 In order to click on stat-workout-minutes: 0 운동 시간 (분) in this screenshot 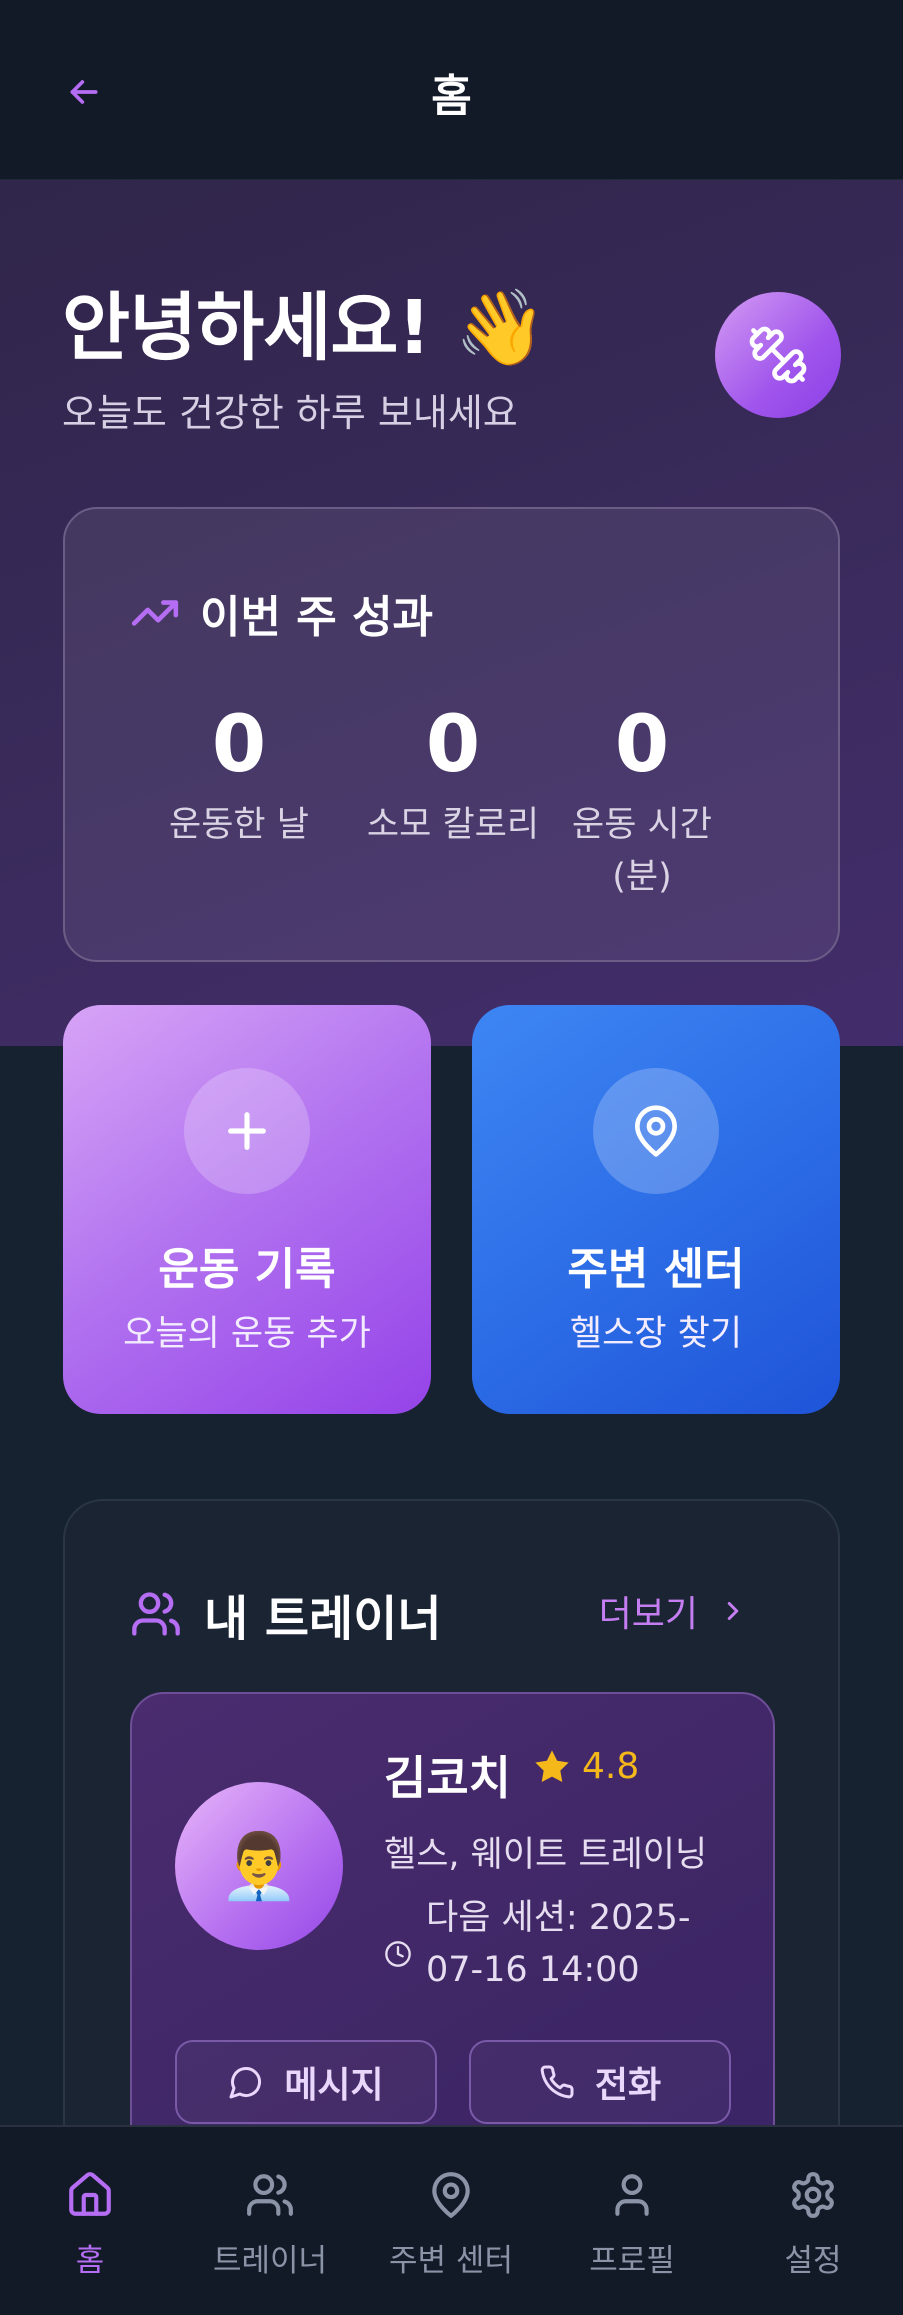, I will do `click(642, 801)`.